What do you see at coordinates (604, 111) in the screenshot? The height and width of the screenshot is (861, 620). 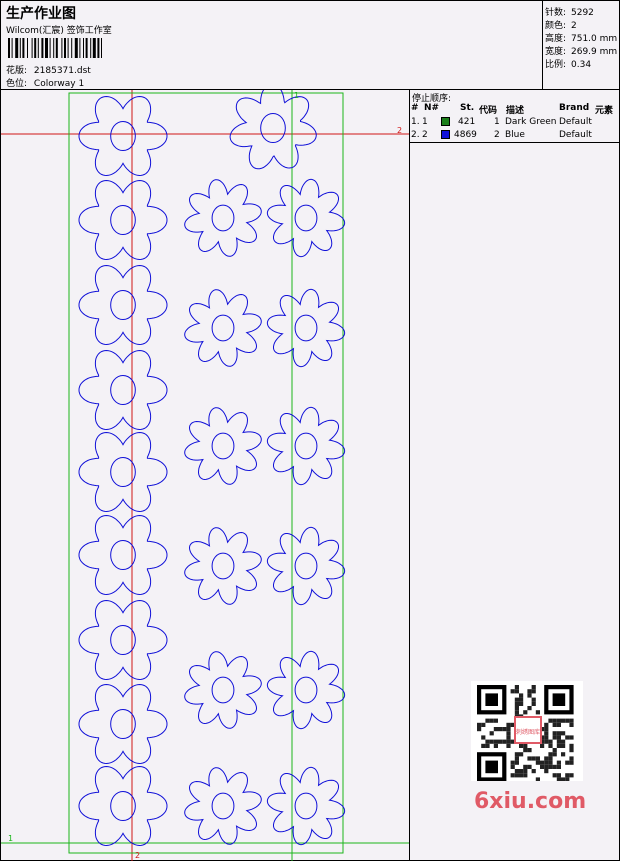 I see `col-elements: 元素` at bounding box center [604, 111].